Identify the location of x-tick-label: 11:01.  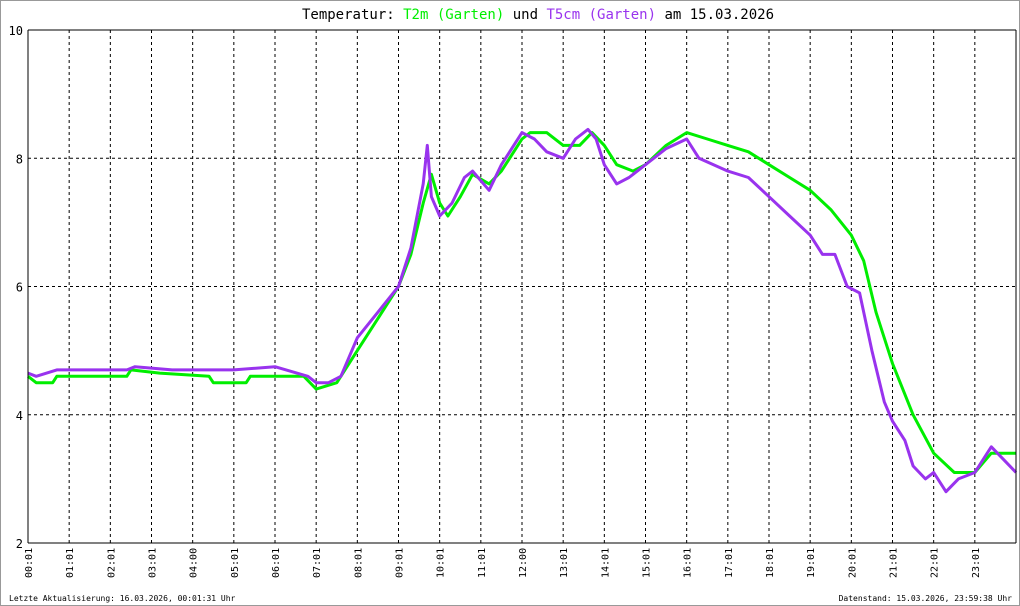
(482, 563).